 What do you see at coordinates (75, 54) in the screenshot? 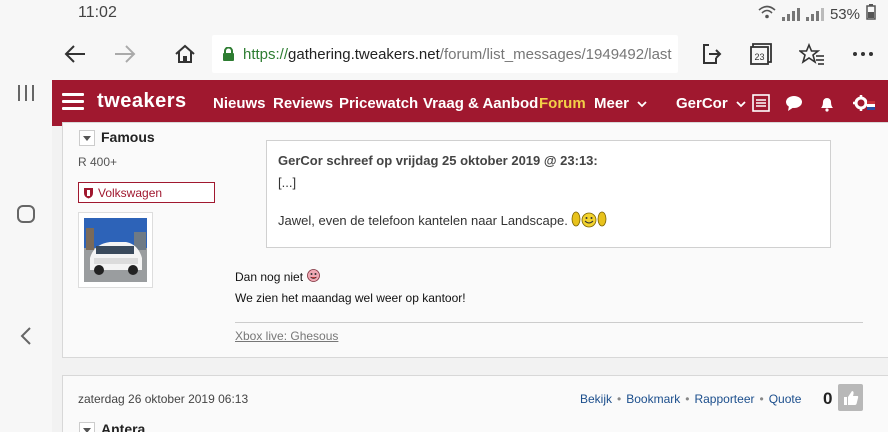
I see `back-arrow-icon` at bounding box center [75, 54].